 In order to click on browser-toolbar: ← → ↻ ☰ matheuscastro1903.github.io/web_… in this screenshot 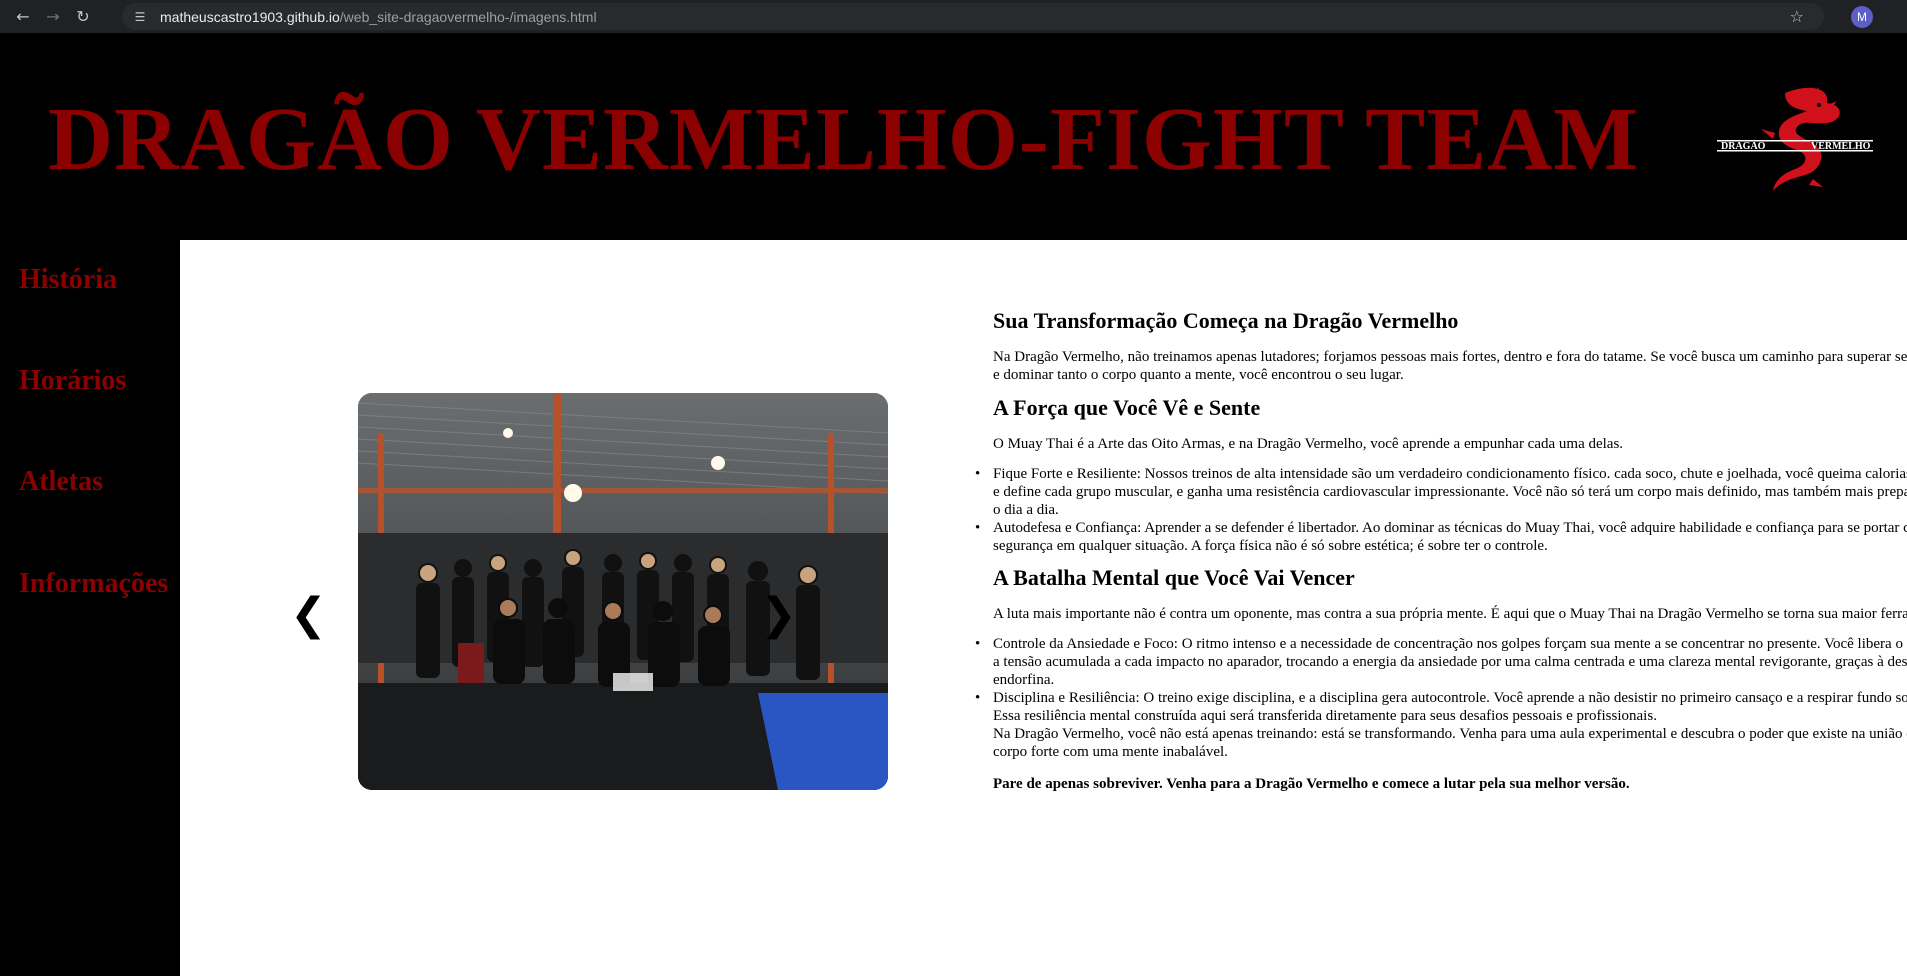, I will do `click(953, 16)`.